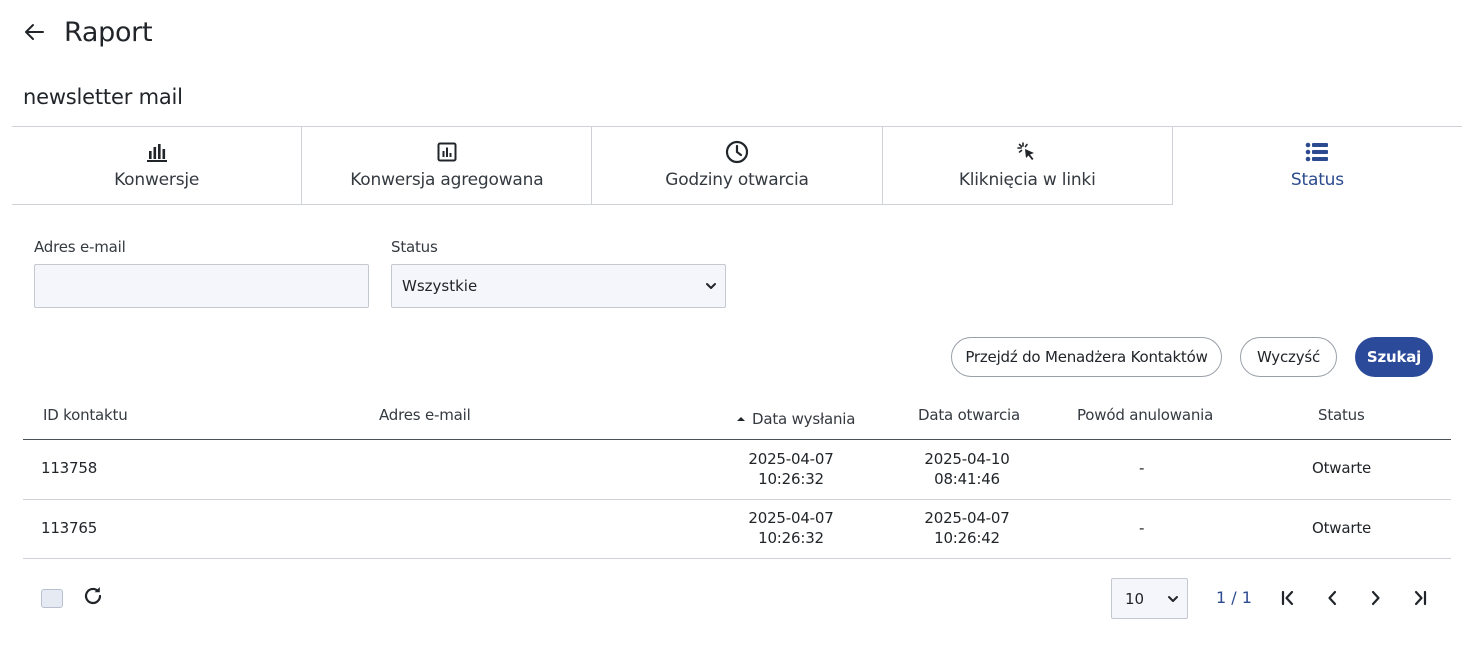  Describe the element at coordinates (1288, 357) in the screenshot. I see `clear-button: Wyczyść` at that location.